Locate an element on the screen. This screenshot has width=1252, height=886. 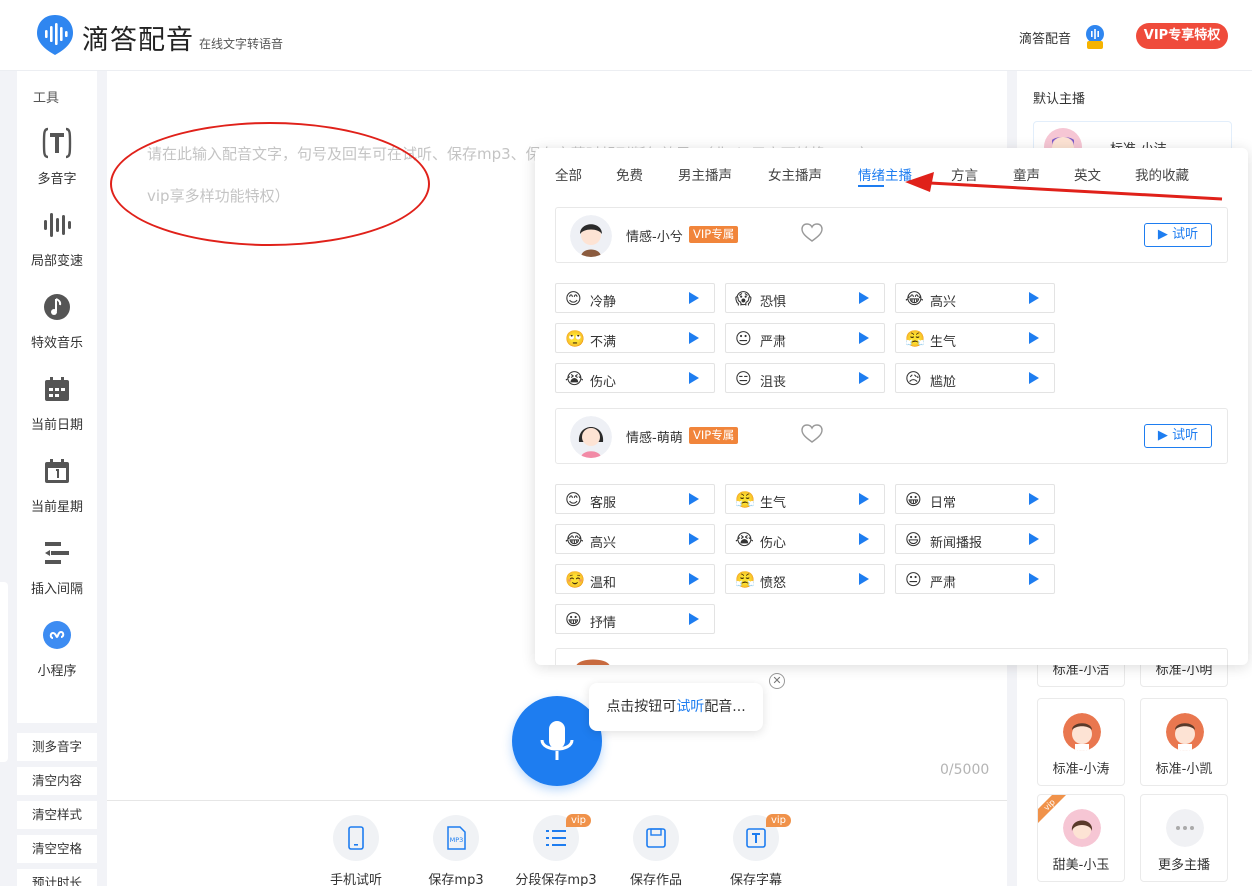
tool-current-date: 当前日期 is located at coordinates (57, 402).